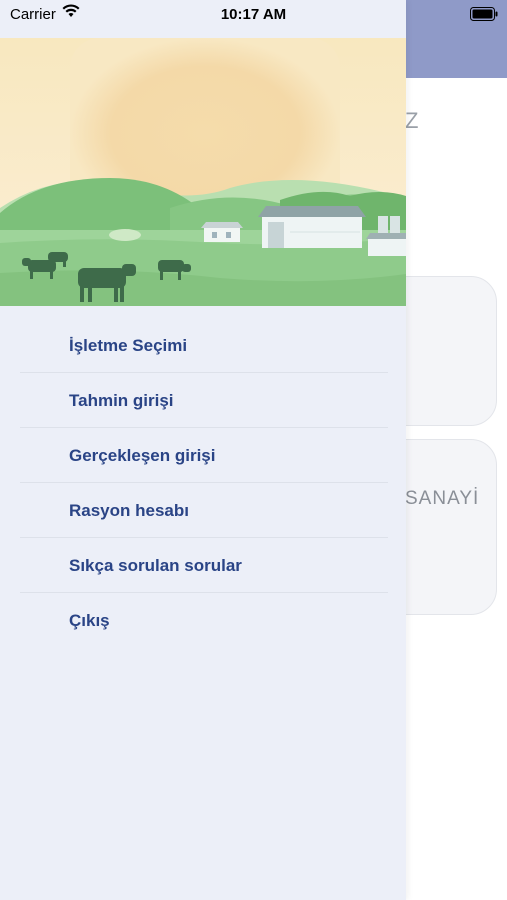  I want to click on menu-item-label: Gerçekleşen girişi, so click(142, 455).